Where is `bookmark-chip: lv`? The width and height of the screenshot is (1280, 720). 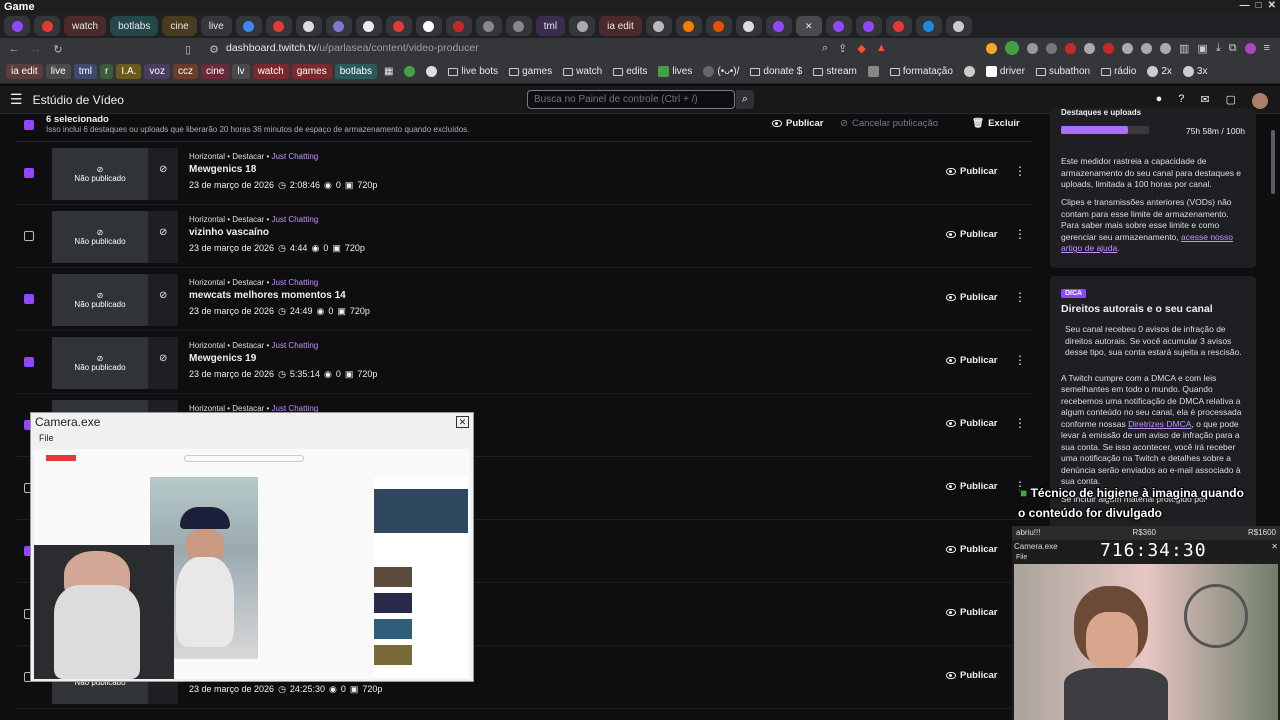 bookmark-chip: lv is located at coordinates (241, 71).